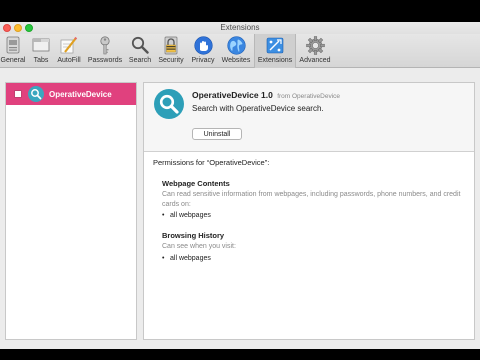  I want to click on extension-large-logo-icon, so click(169, 104).